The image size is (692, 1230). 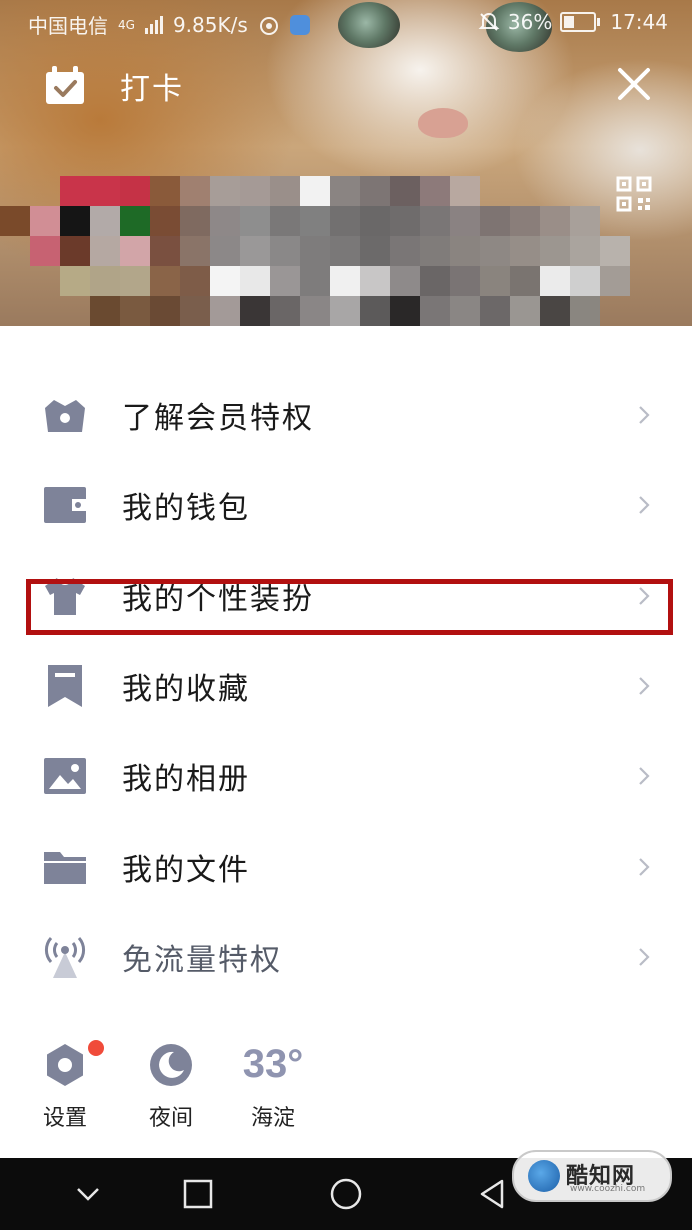 What do you see at coordinates (346, 866) in the screenshot?
I see `menu-item-files: 我的文件` at bounding box center [346, 866].